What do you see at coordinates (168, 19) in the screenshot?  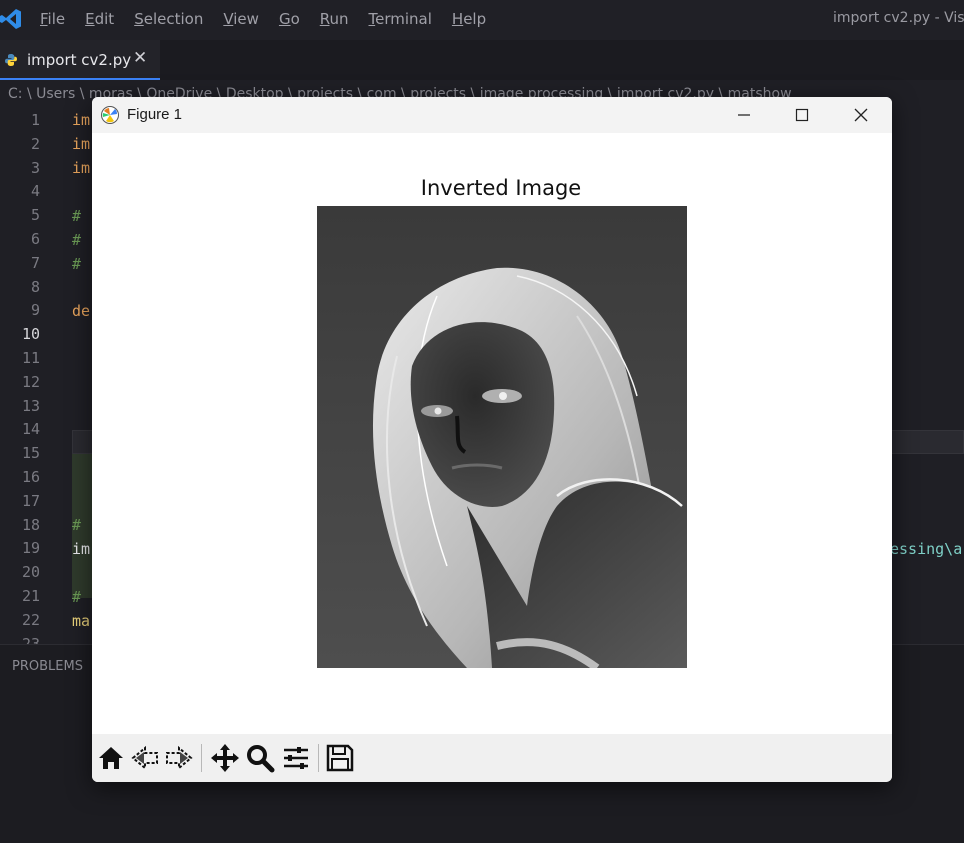 I see `menu-selection: Selection` at bounding box center [168, 19].